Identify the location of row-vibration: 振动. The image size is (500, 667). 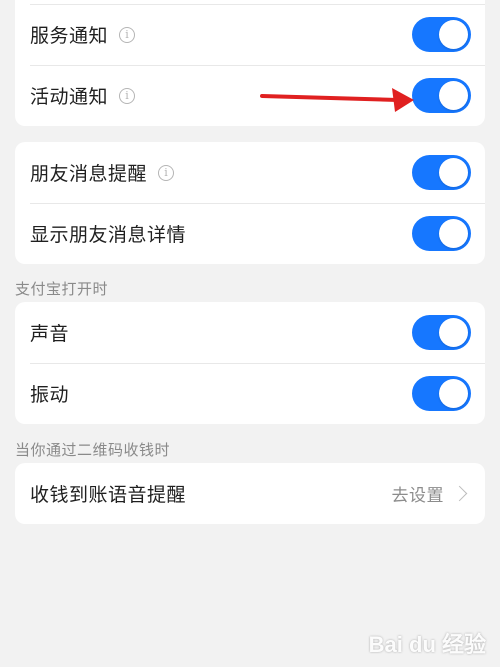
(250, 393).